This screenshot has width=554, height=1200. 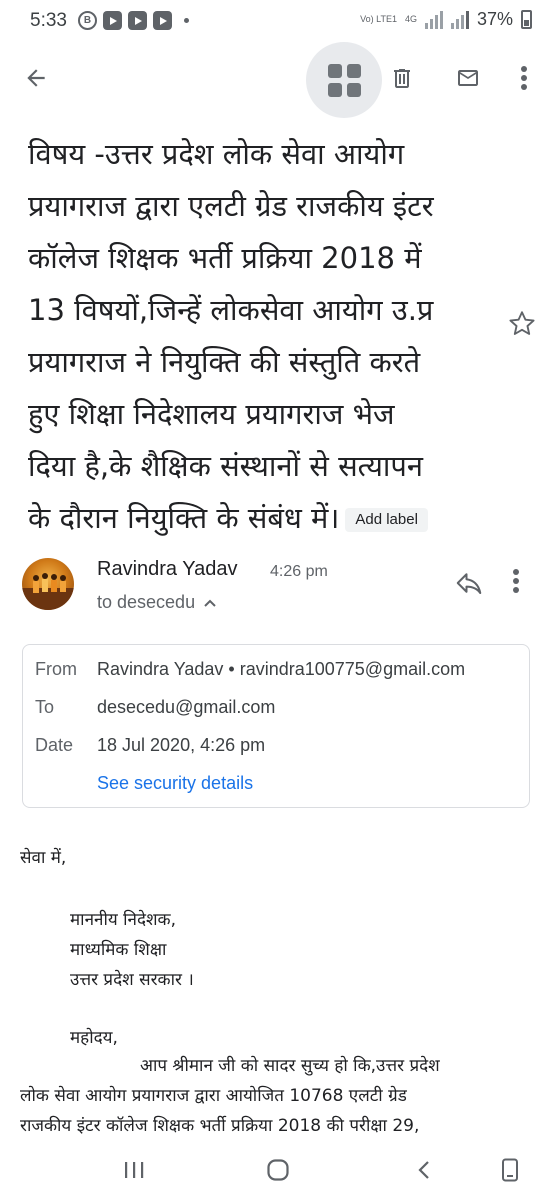 What do you see at coordinates (494, 19) in the screenshot?
I see `battery-percent: 37%` at bounding box center [494, 19].